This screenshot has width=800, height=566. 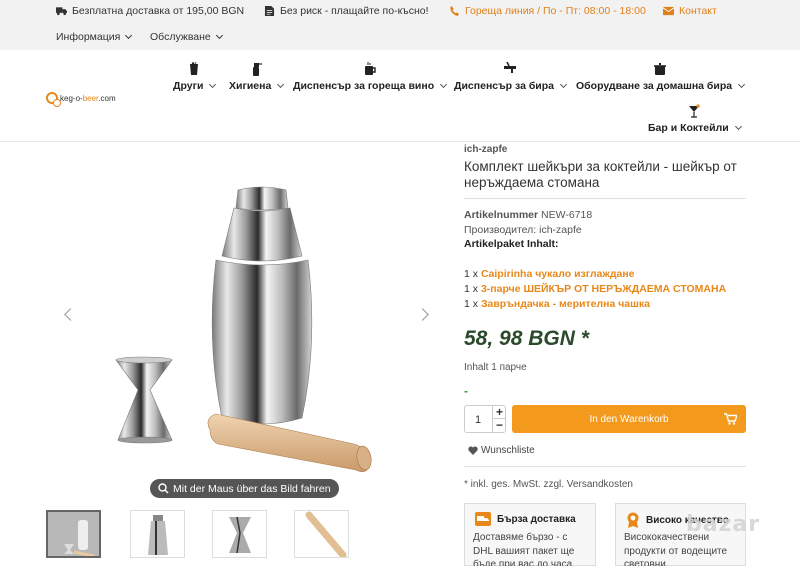 I want to click on availability-indicator: -, so click(x=466, y=391).